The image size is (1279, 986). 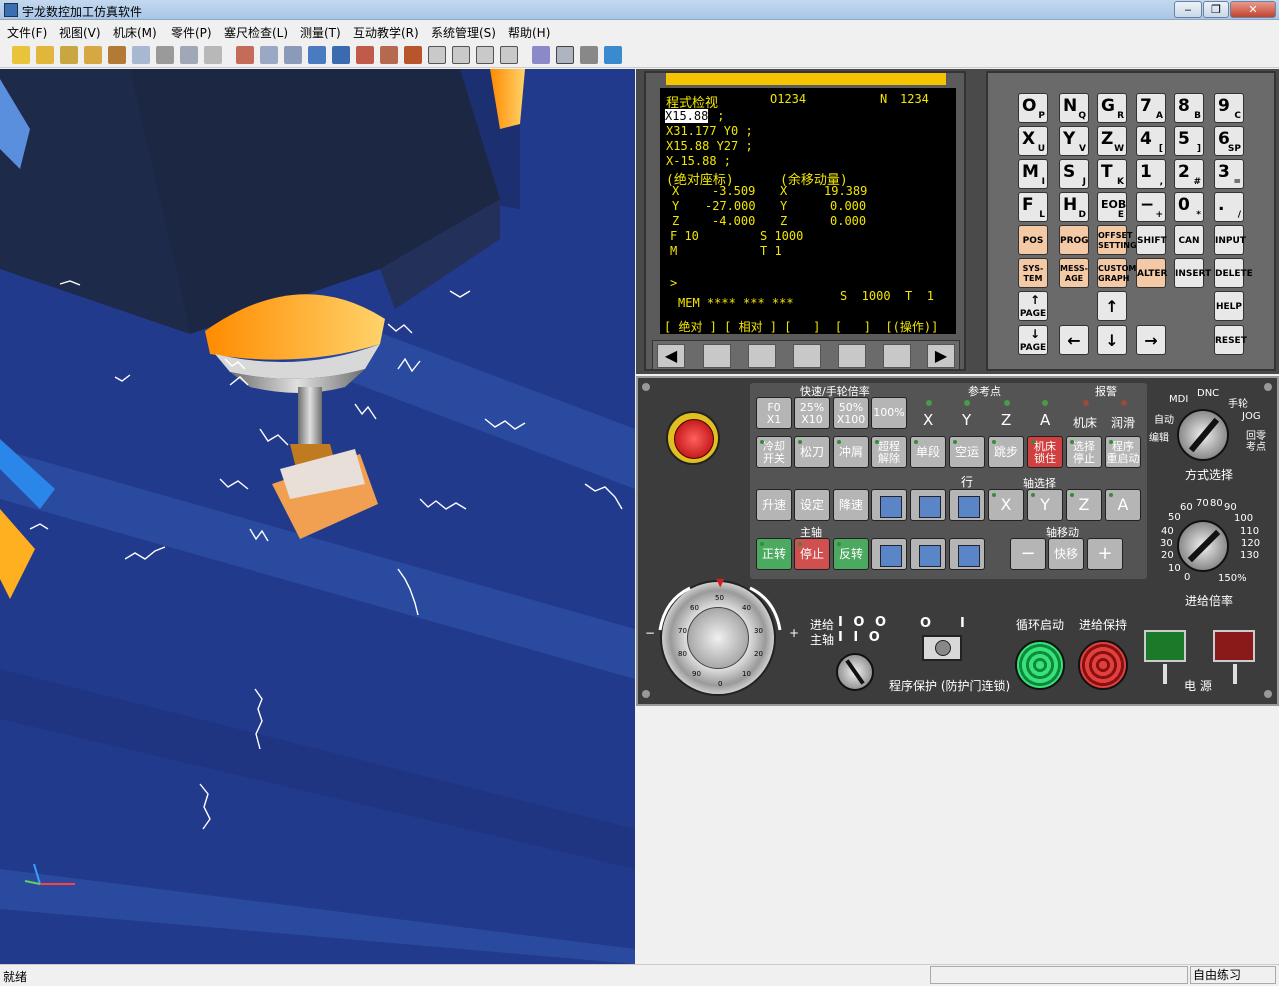 What do you see at coordinates (1074, 240) in the screenshot?
I see `key-prog: PROG` at bounding box center [1074, 240].